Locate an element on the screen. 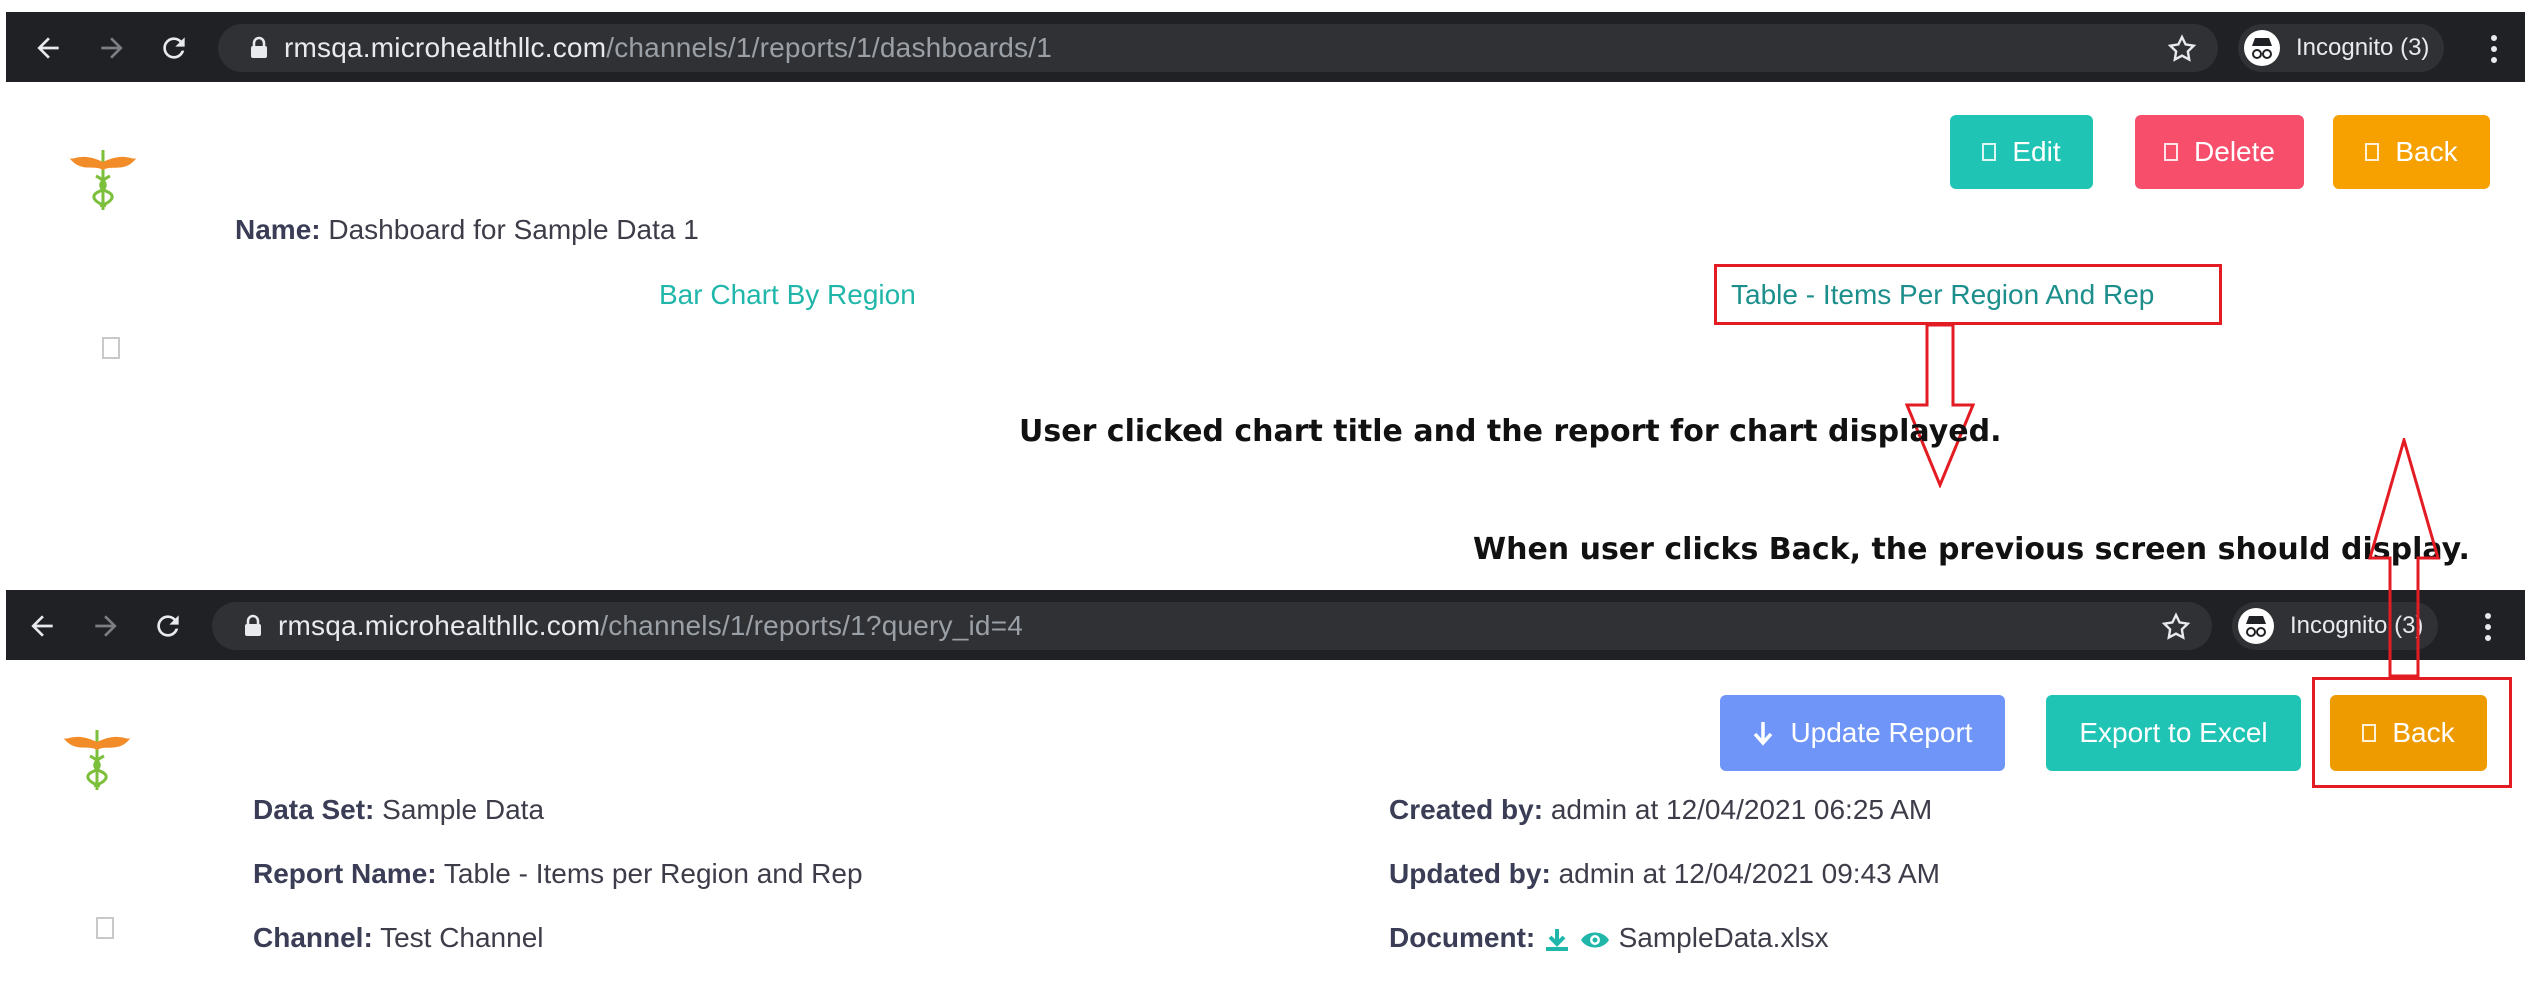 The height and width of the screenshot is (994, 2529). data-set-value: Sample Data is located at coordinates (463, 809).